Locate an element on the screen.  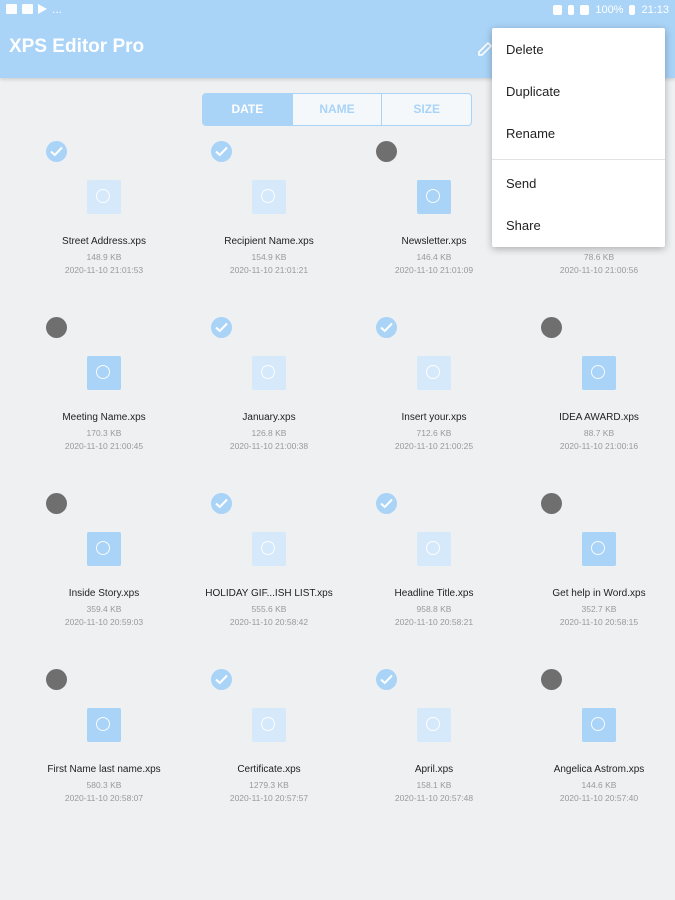
file-date: 2020-11-10 20:58:42 is located at coordinates (269, 622).